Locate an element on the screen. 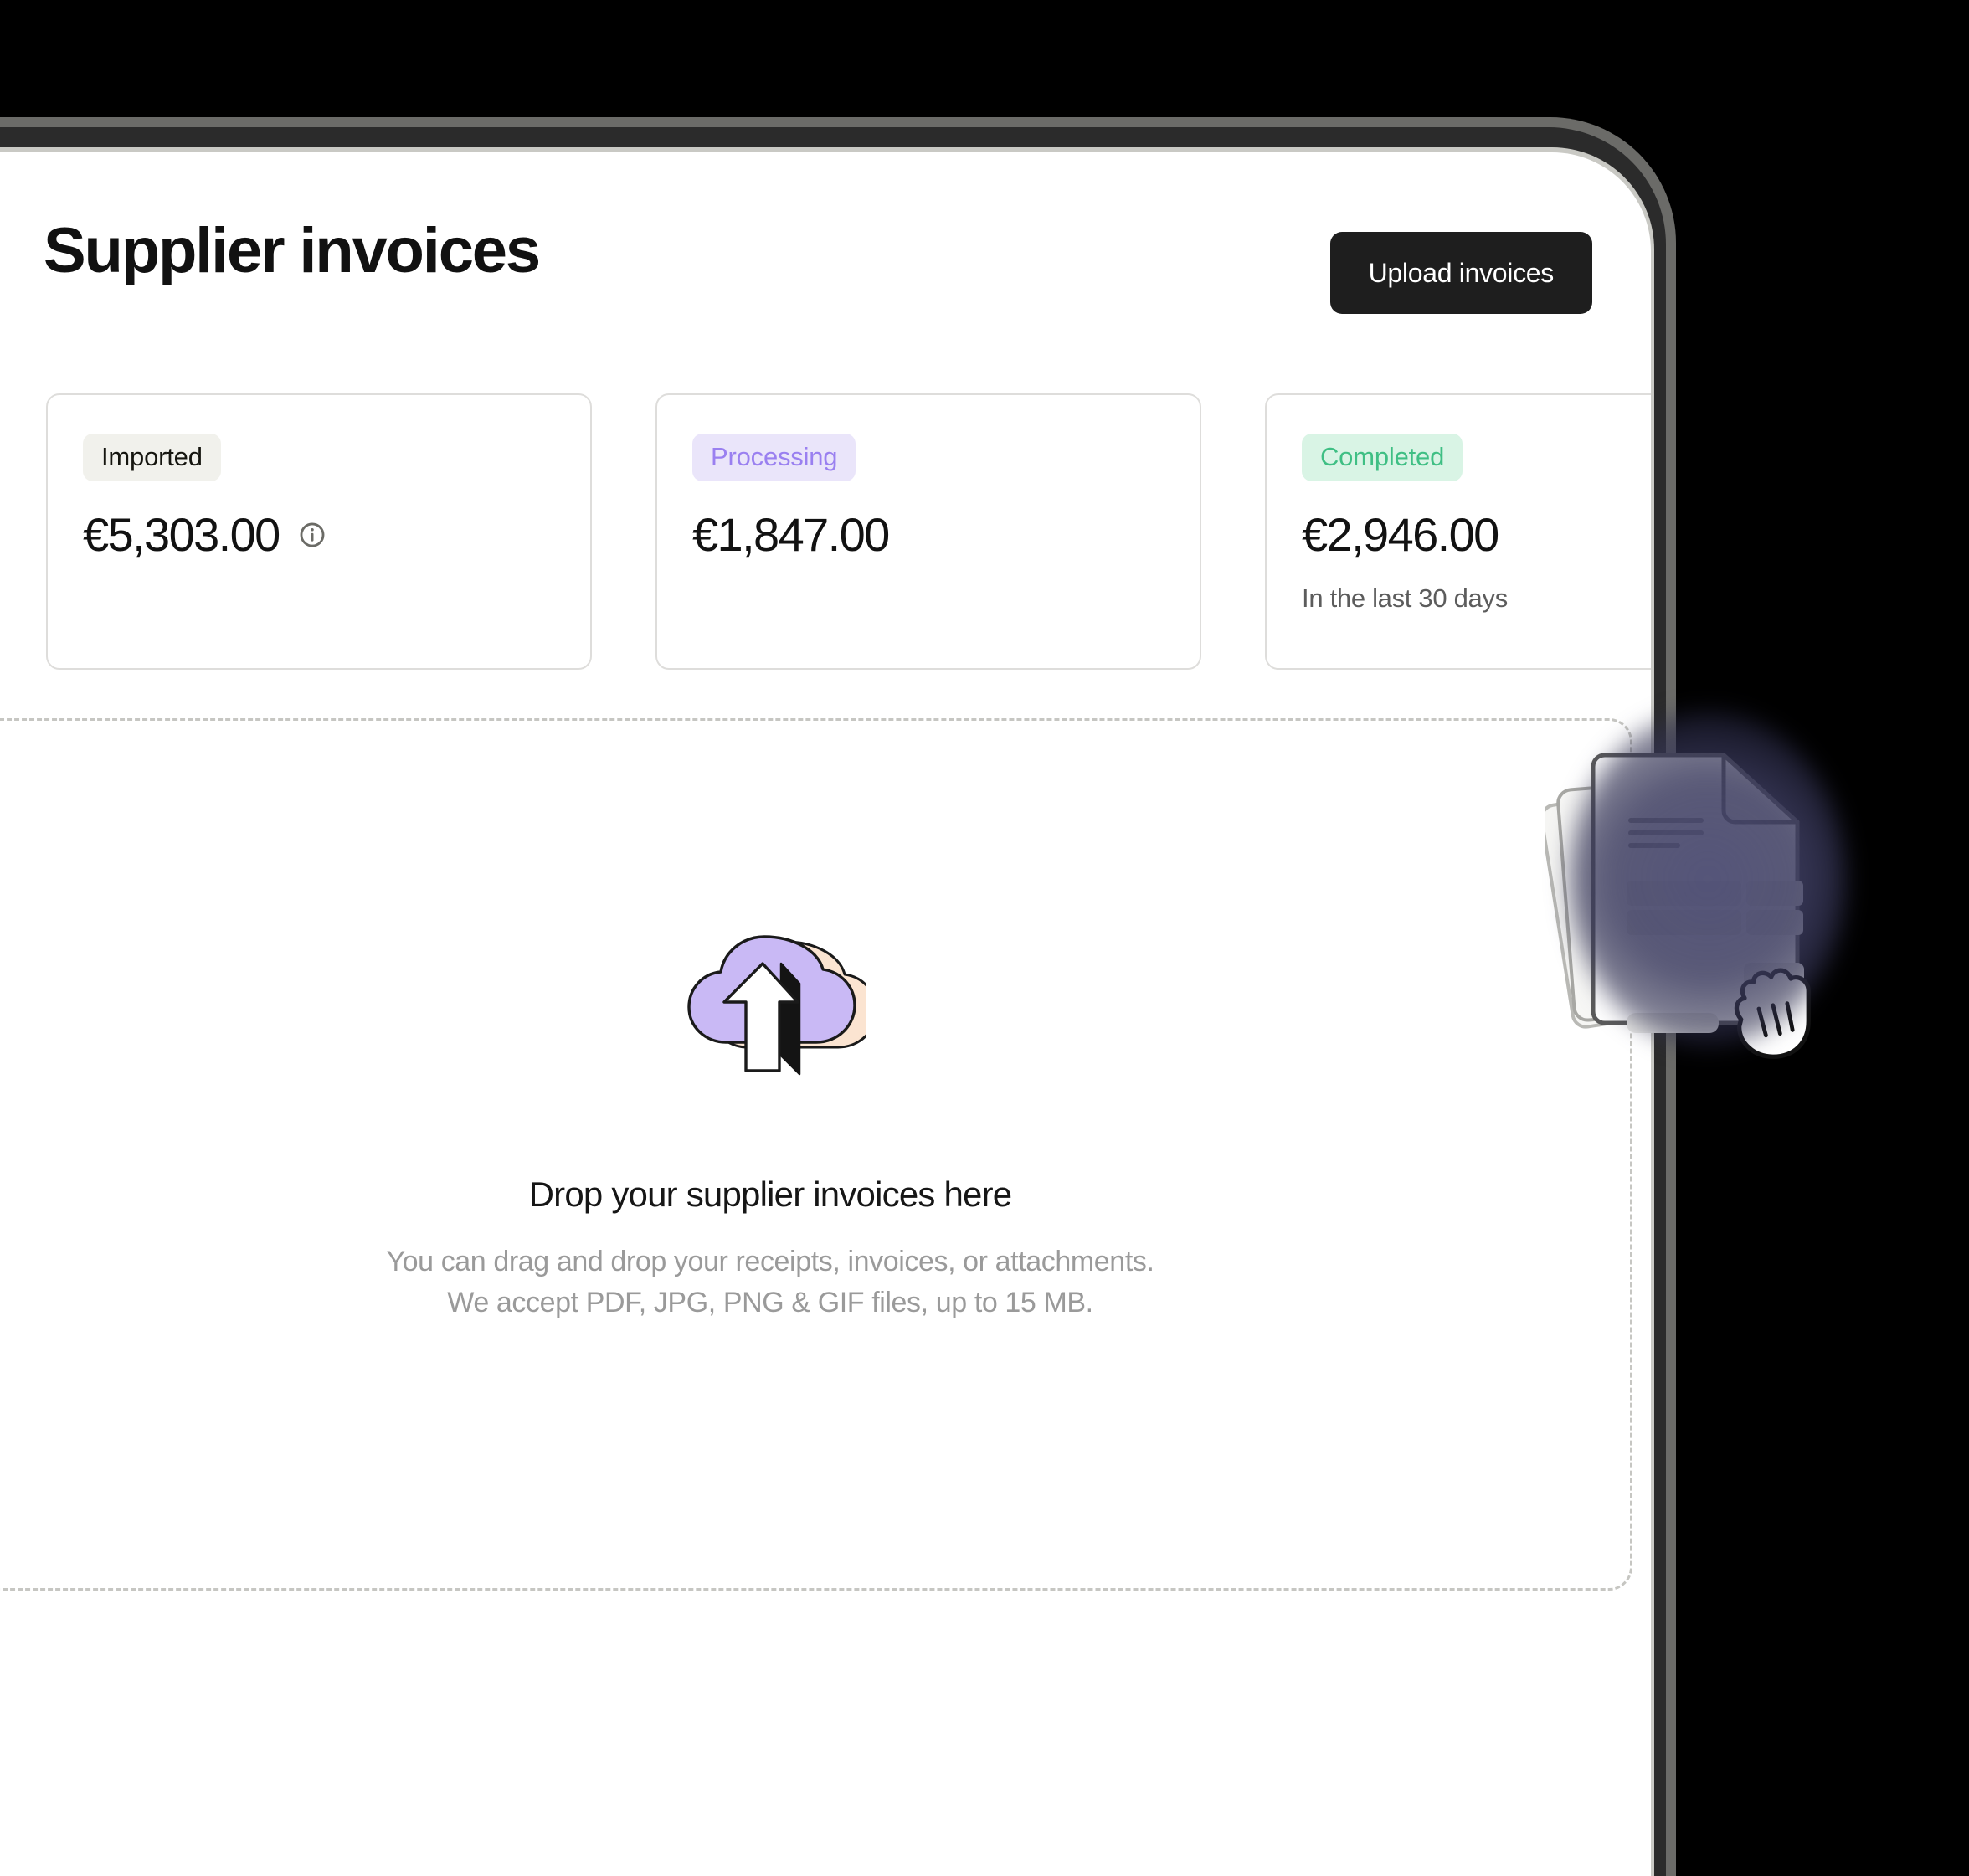 Image resolution: width=1969 pixels, height=1876 pixels. stat-amount-row: €1,847.00 is located at coordinates (928, 534).